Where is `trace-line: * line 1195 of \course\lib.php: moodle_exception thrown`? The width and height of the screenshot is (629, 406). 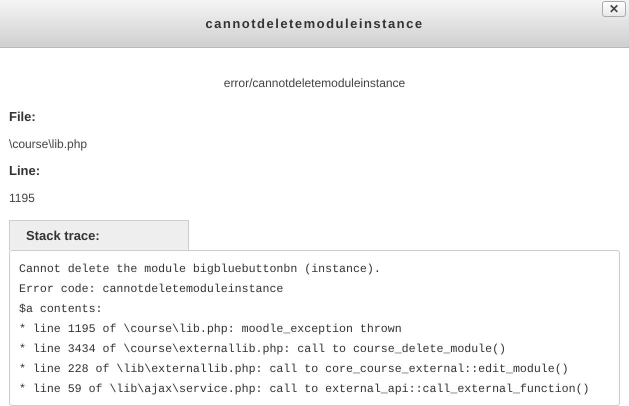 trace-line: * line 1195 of \course\lib.php: moodle_exception thrown is located at coordinates (210, 330).